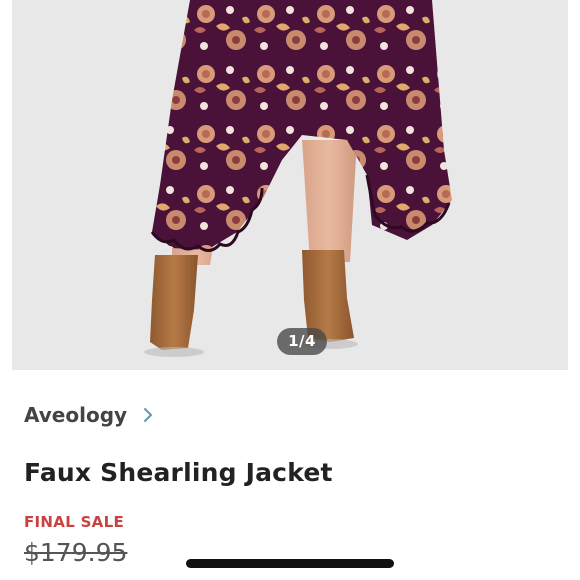 The height and width of the screenshot is (580, 580). What do you see at coordinates (178, 472) in the screenshot?
I see `product-title: Faux Shearling Jacket` at bounding box center [178, 472].